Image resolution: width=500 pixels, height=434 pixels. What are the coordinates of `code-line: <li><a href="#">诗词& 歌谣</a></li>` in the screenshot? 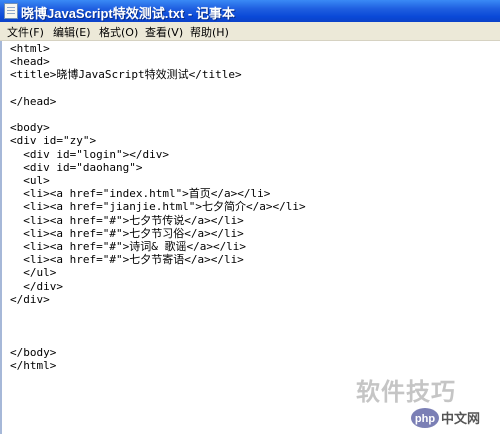 It's located at (128, 247).